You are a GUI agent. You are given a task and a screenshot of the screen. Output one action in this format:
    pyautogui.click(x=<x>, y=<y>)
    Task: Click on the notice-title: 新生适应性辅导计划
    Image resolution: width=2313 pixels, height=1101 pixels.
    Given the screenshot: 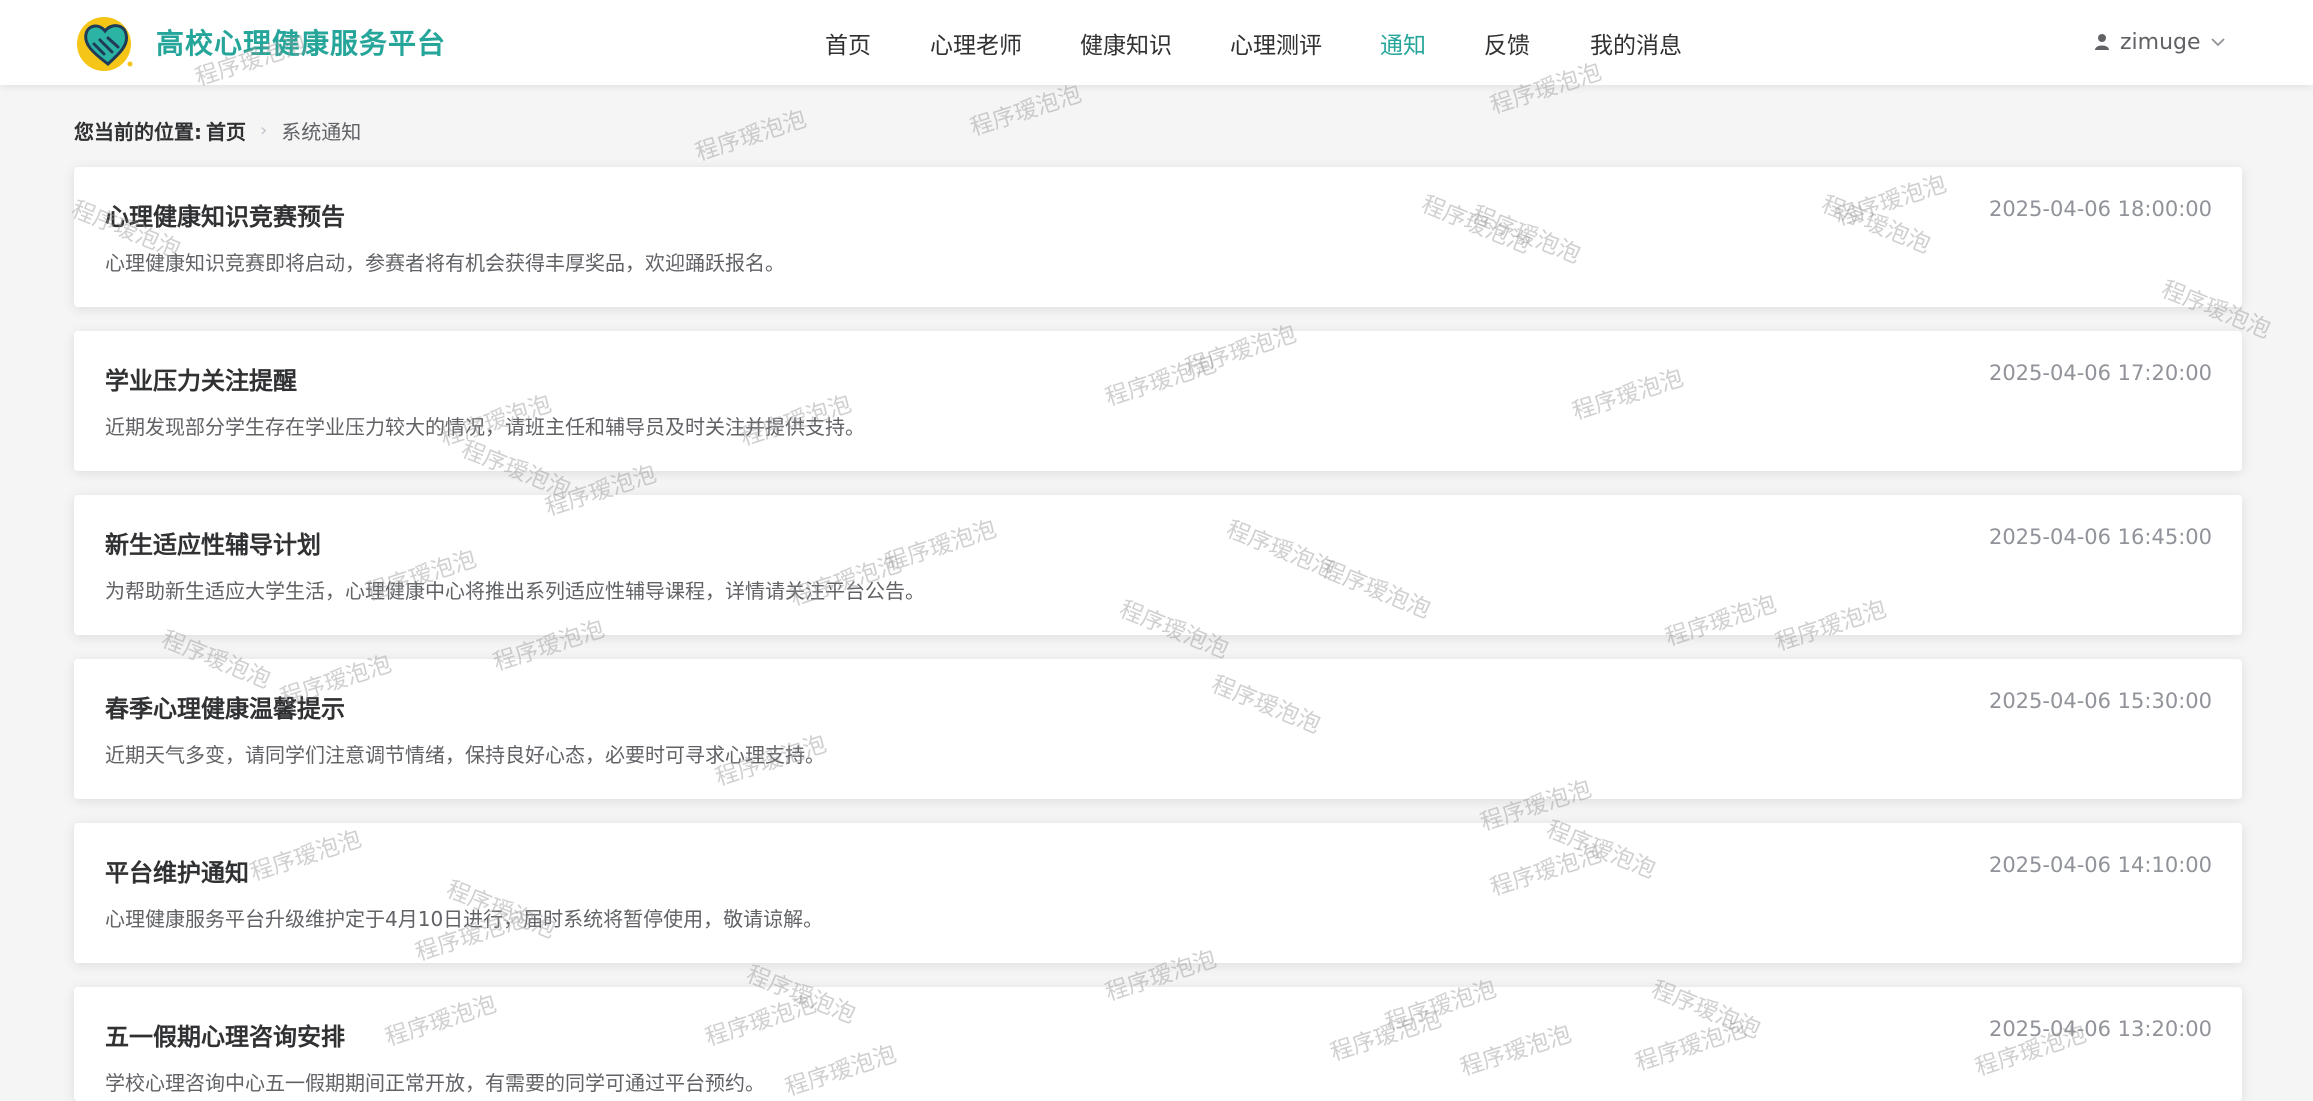 What is the action you would take?
    pyautogui.click(x=213, y=545)
    